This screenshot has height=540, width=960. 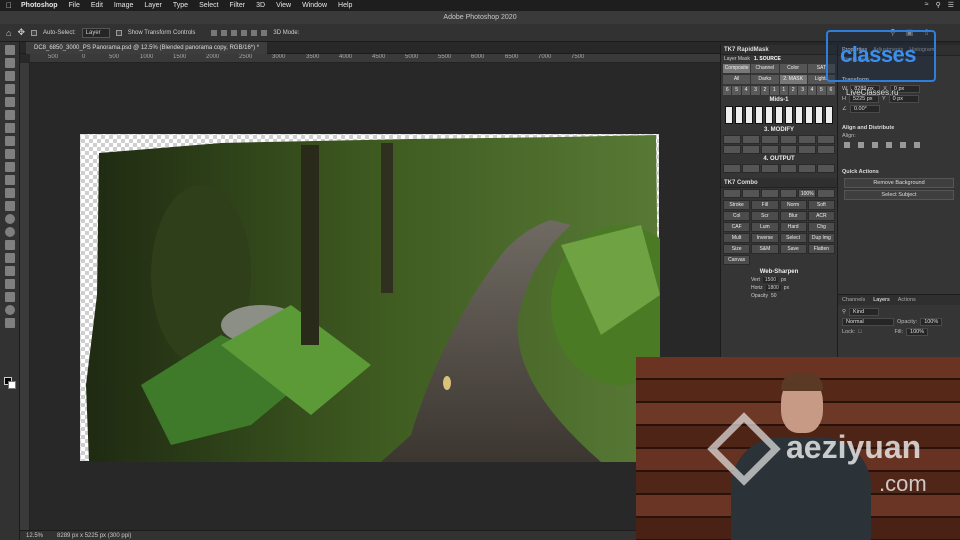 I want to click on combo-button-caf: CAF, so click(x=737, y=227).